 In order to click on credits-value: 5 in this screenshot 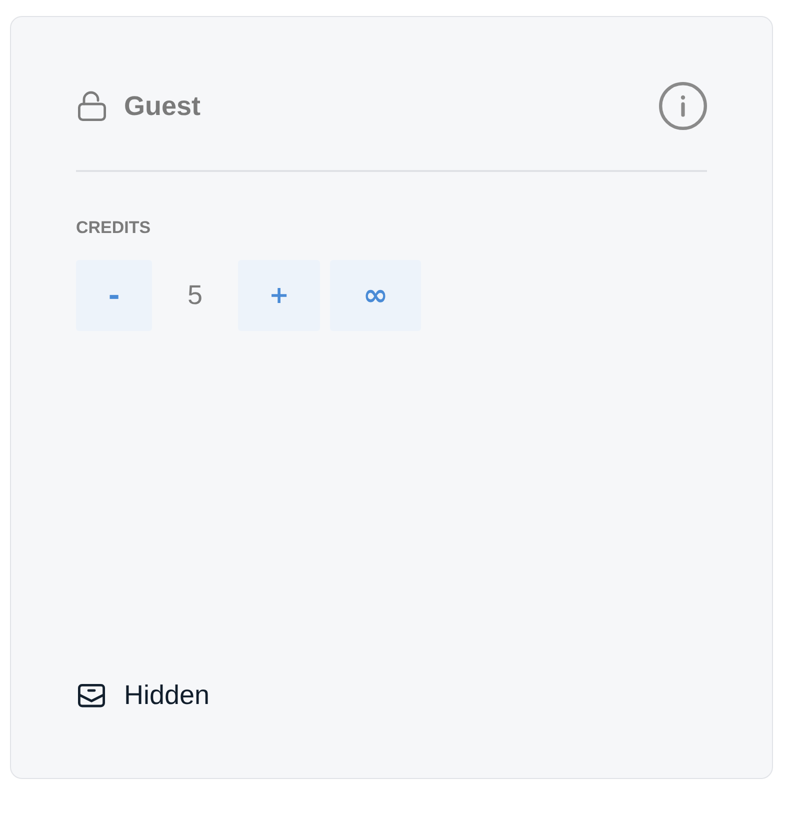, I will do `click(195, 295)`.